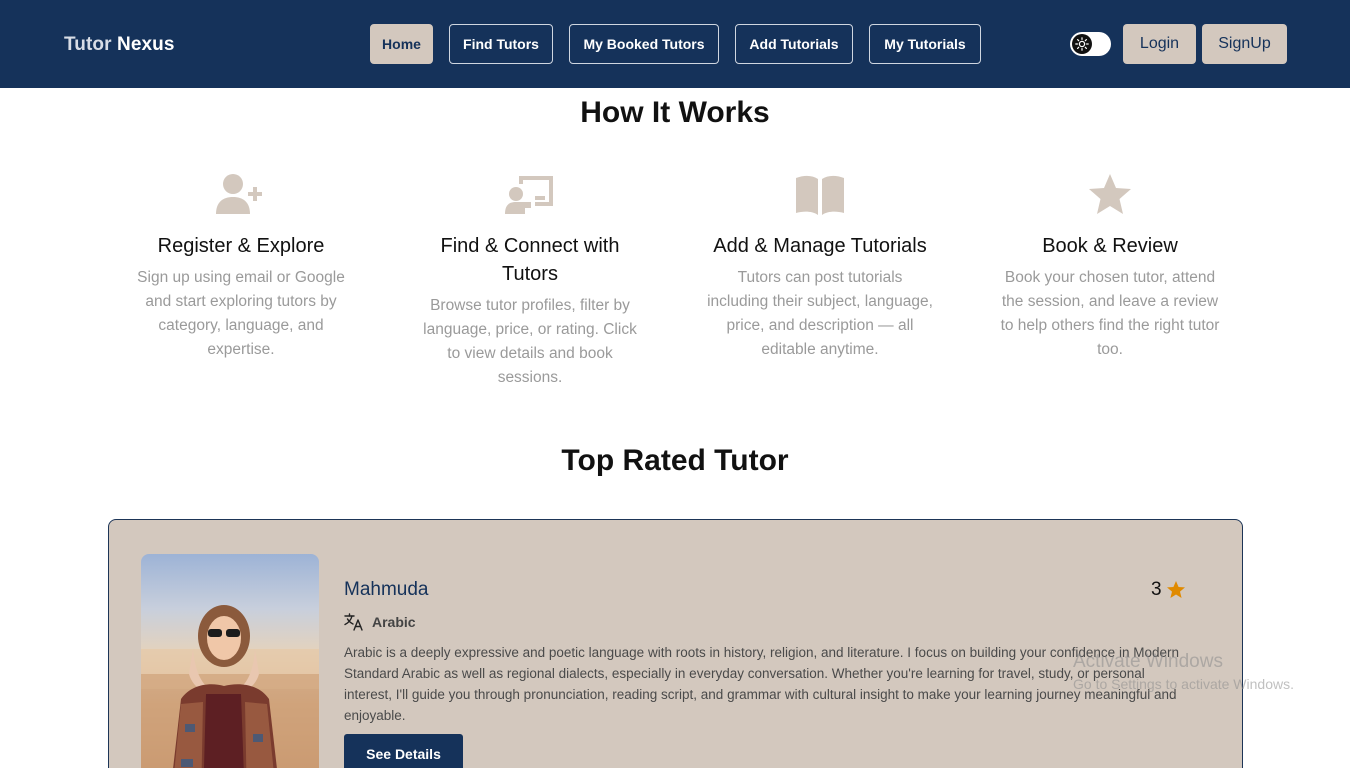  I want to click on theme-toggle, so click(1090, 44).